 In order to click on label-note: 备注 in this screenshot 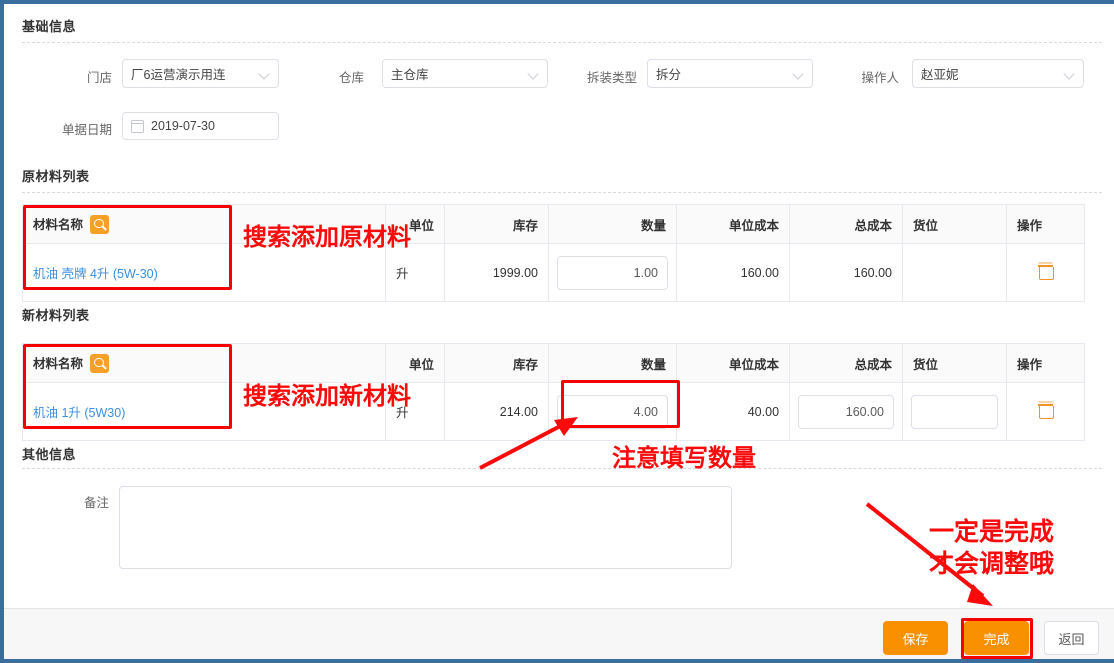, I will do `click(97, 503)`.